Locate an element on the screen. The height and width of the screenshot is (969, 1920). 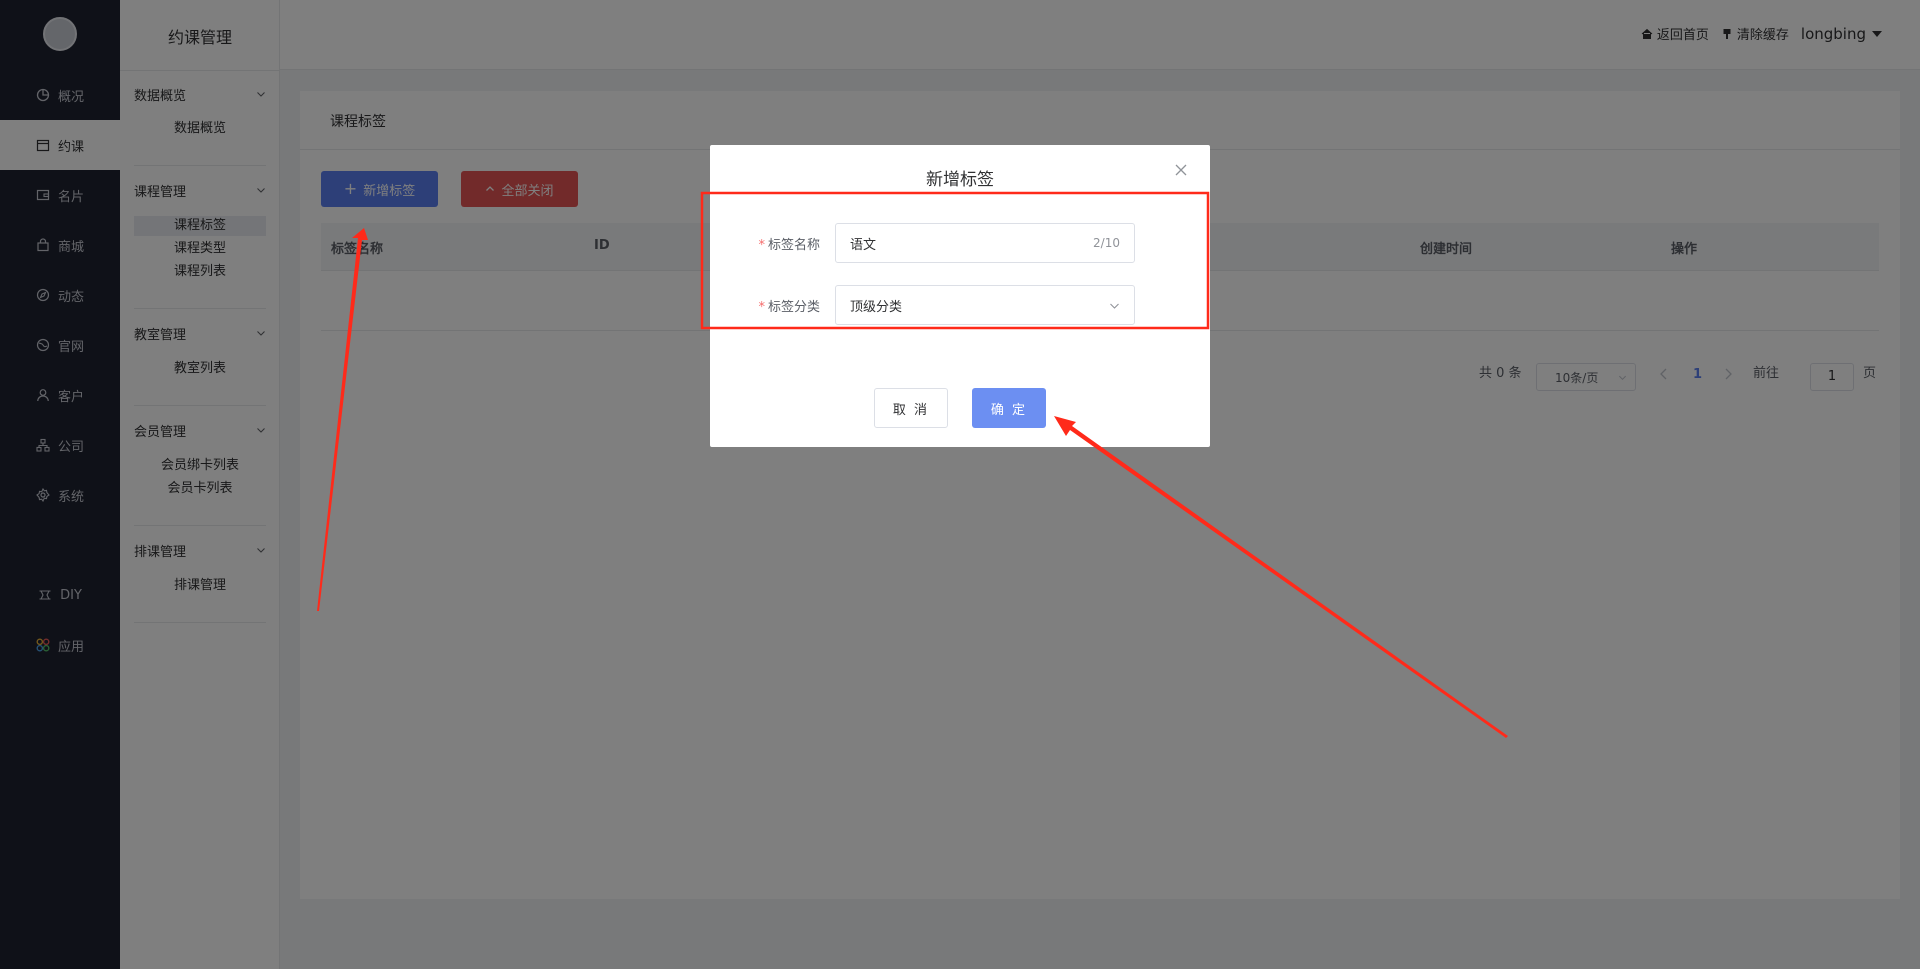
tag-name-input: 语文 2/10 is located at coordinates (985, 243).